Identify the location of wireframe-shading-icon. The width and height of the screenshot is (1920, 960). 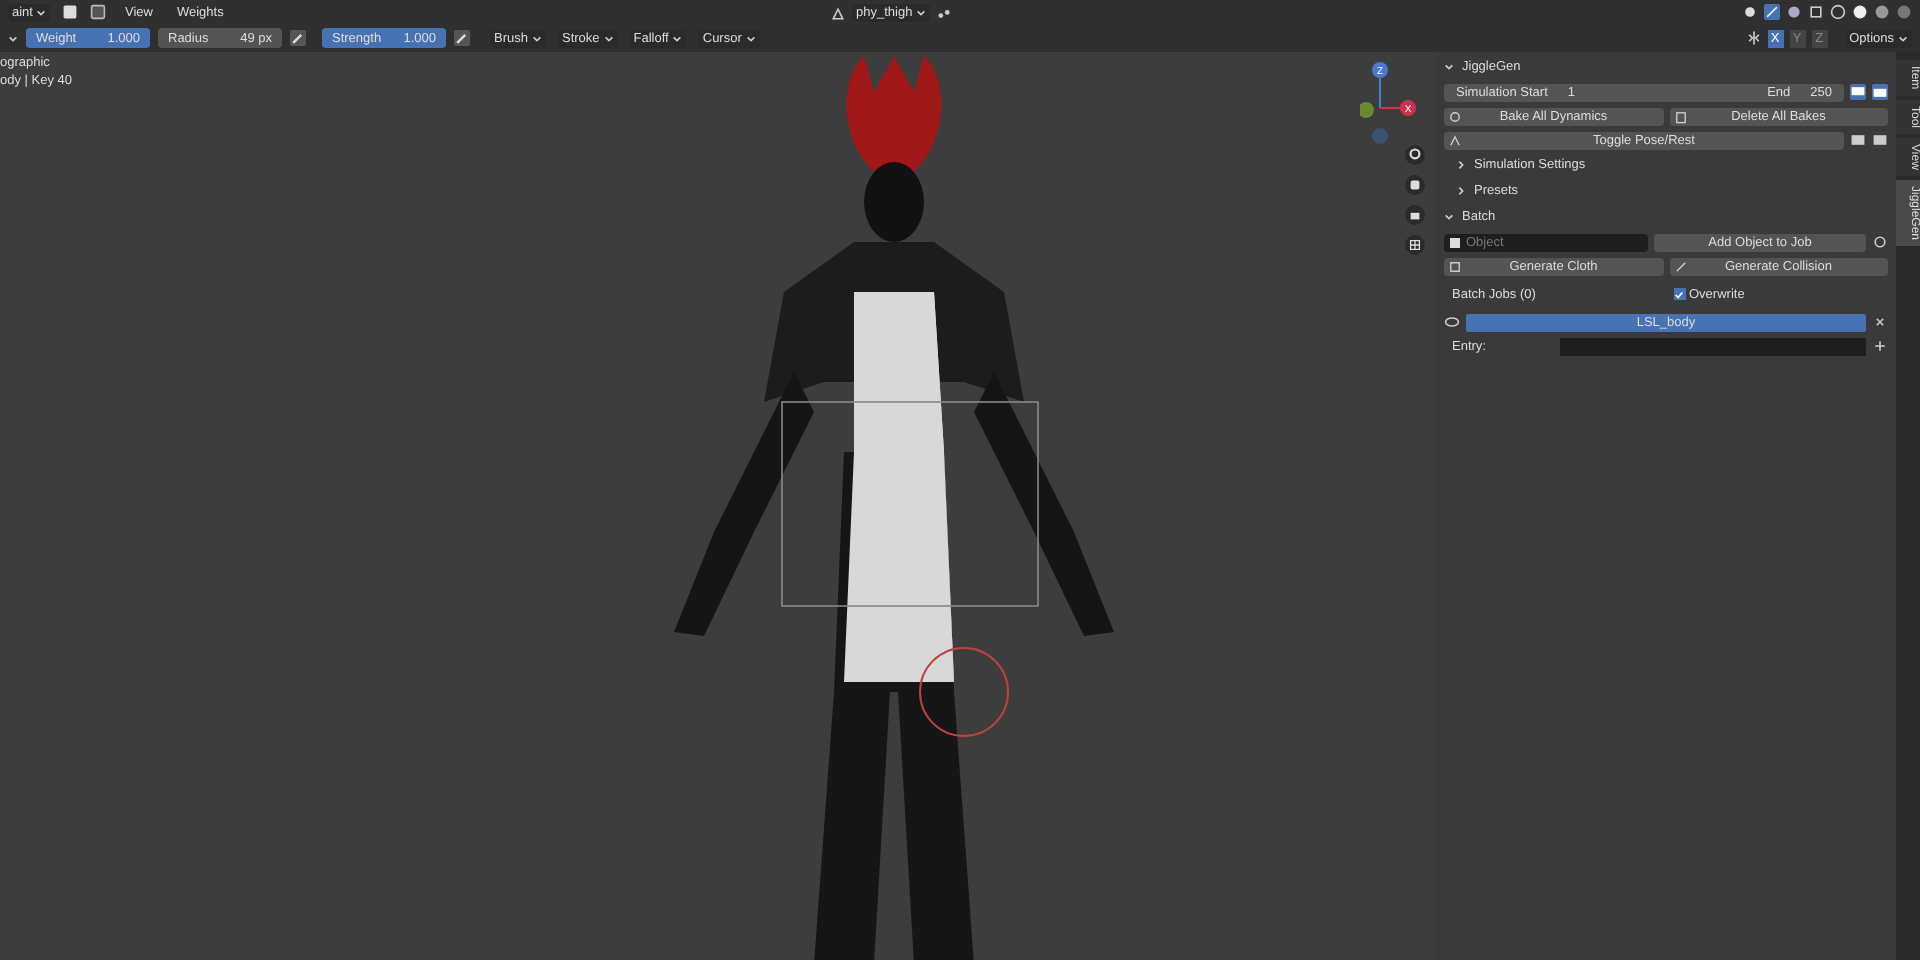
(1838, 12).